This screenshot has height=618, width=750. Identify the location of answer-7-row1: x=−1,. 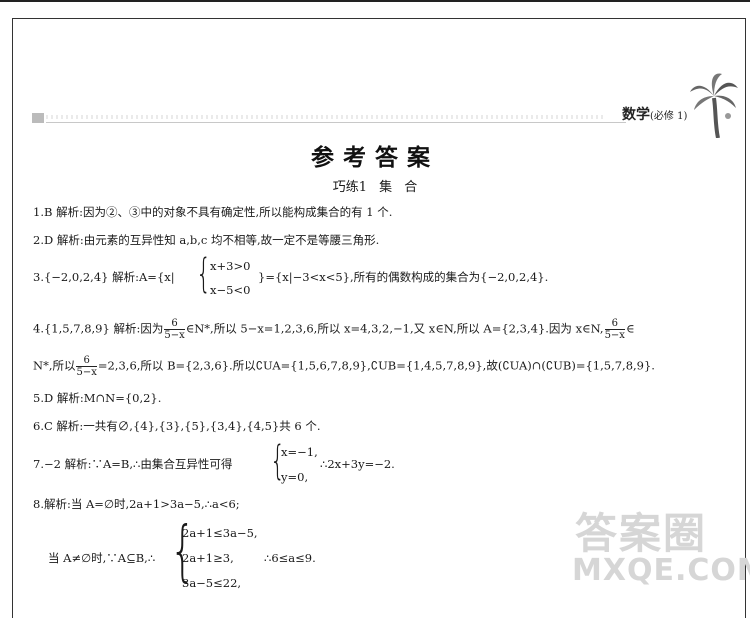
(299, 452).